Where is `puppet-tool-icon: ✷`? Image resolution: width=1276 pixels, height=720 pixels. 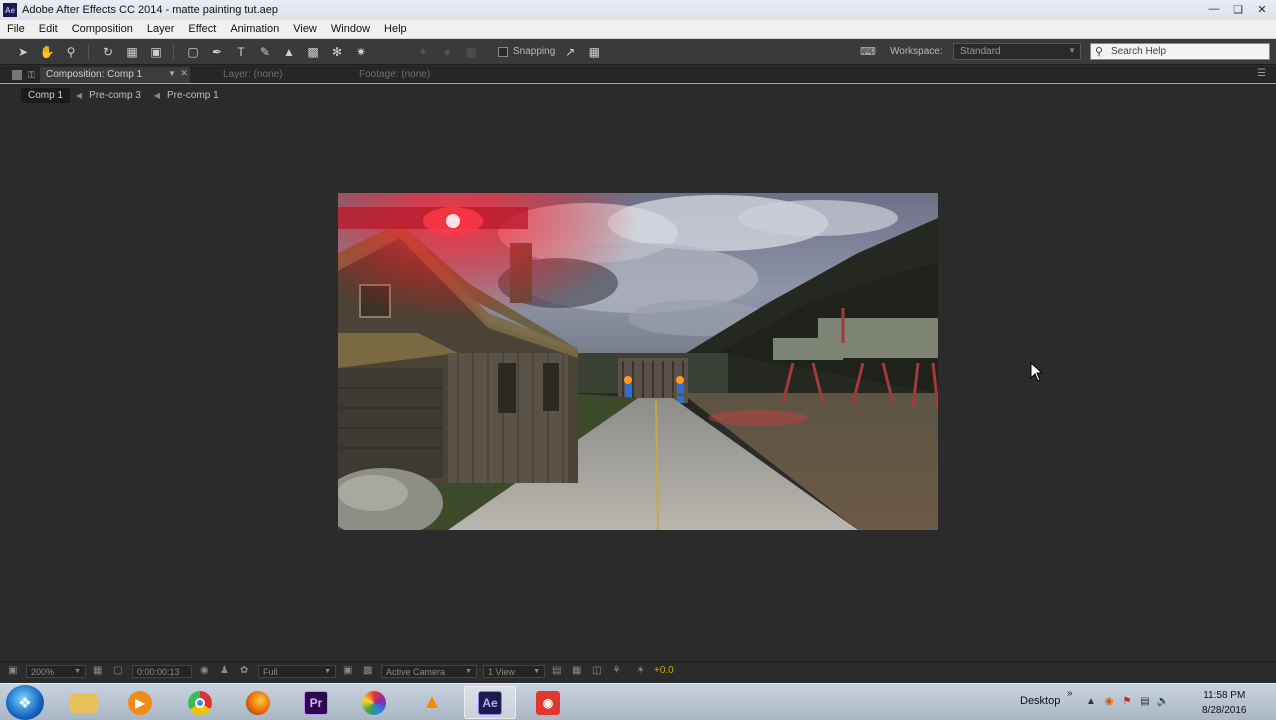 puppet-tool-icon: ✷ is located at coordinates (361, 52).